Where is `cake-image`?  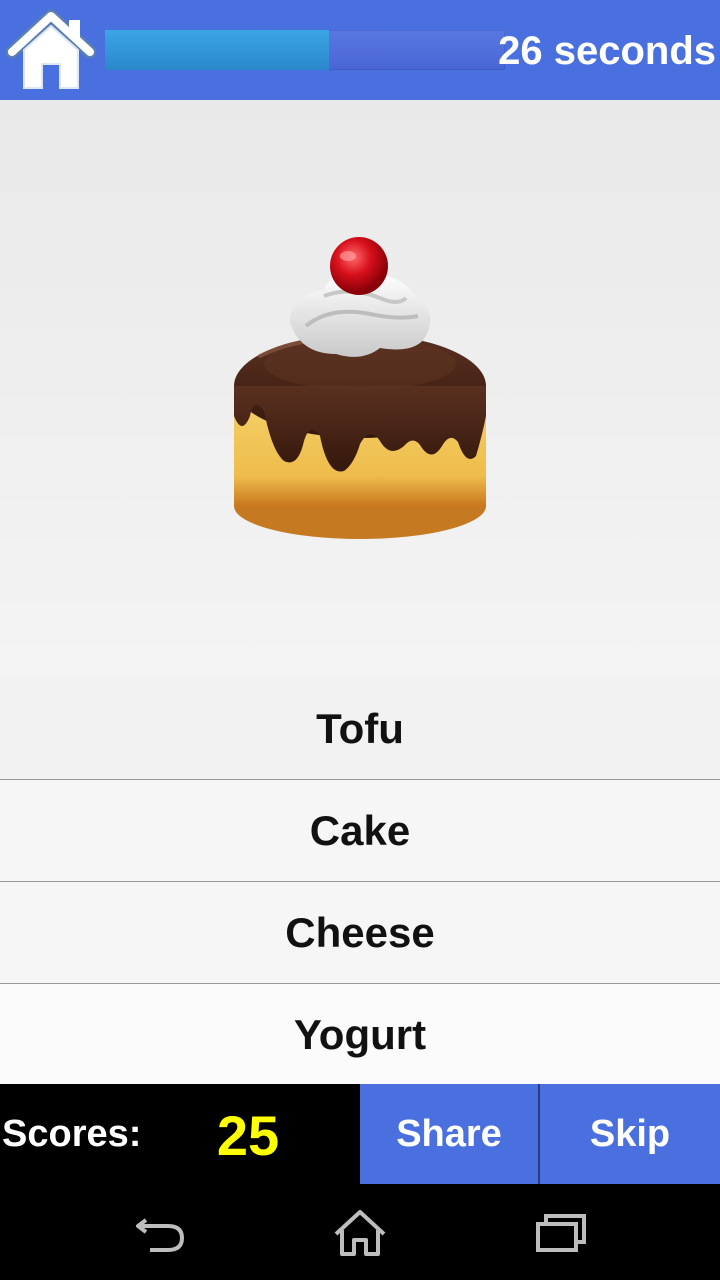
cake-image is located at coordinates (360, 388).